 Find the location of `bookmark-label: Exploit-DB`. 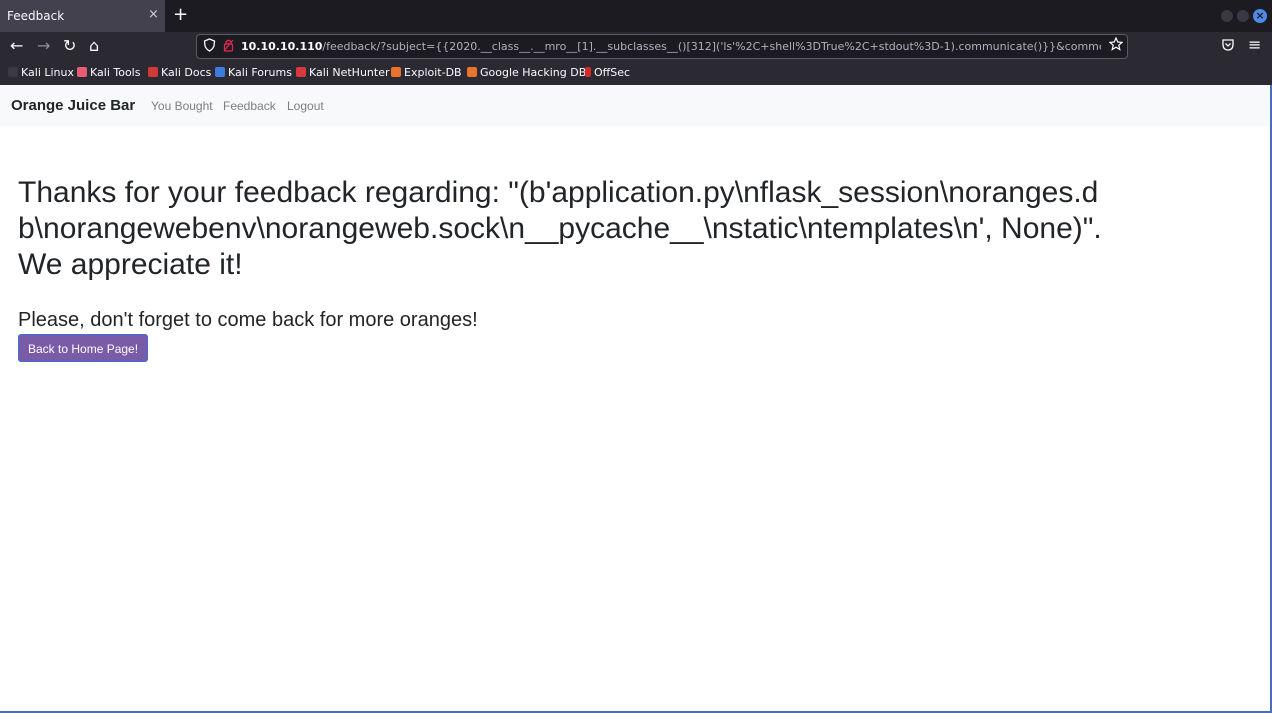

bookmark-label: Exploit-DB is located at coordinates (433, 72).